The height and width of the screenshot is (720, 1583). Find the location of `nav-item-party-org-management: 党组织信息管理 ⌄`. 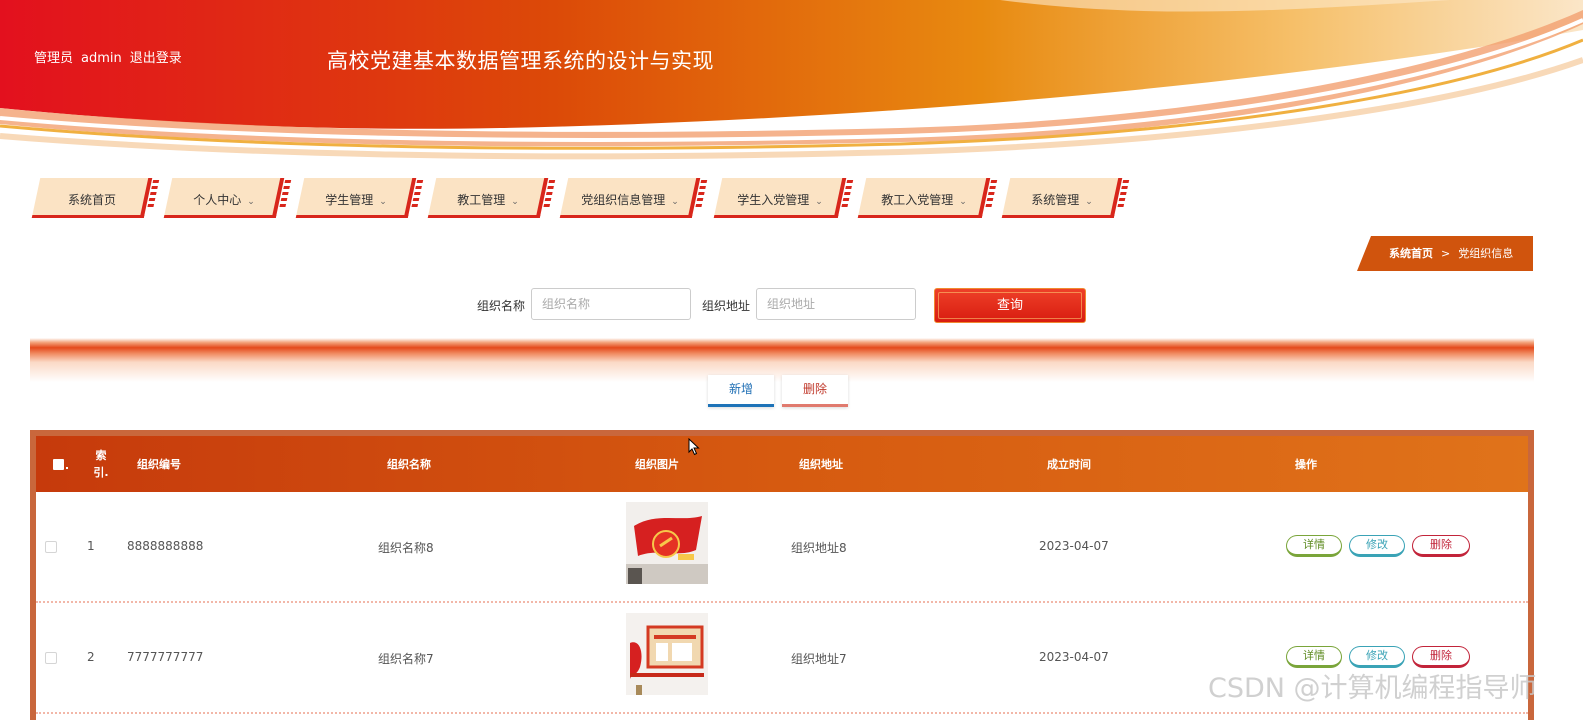

nav-item-party-org-management: 党组织信息管理 ⌄ is located at coordinates (633, 198).